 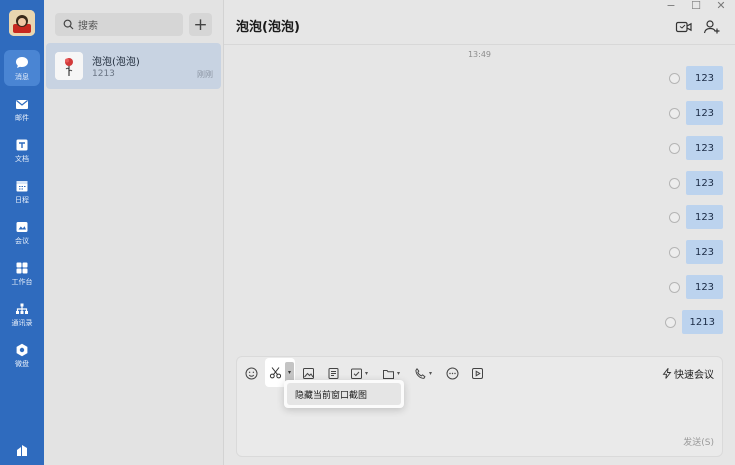 I want to click on scissors-icon, so click(x=275, y=373).